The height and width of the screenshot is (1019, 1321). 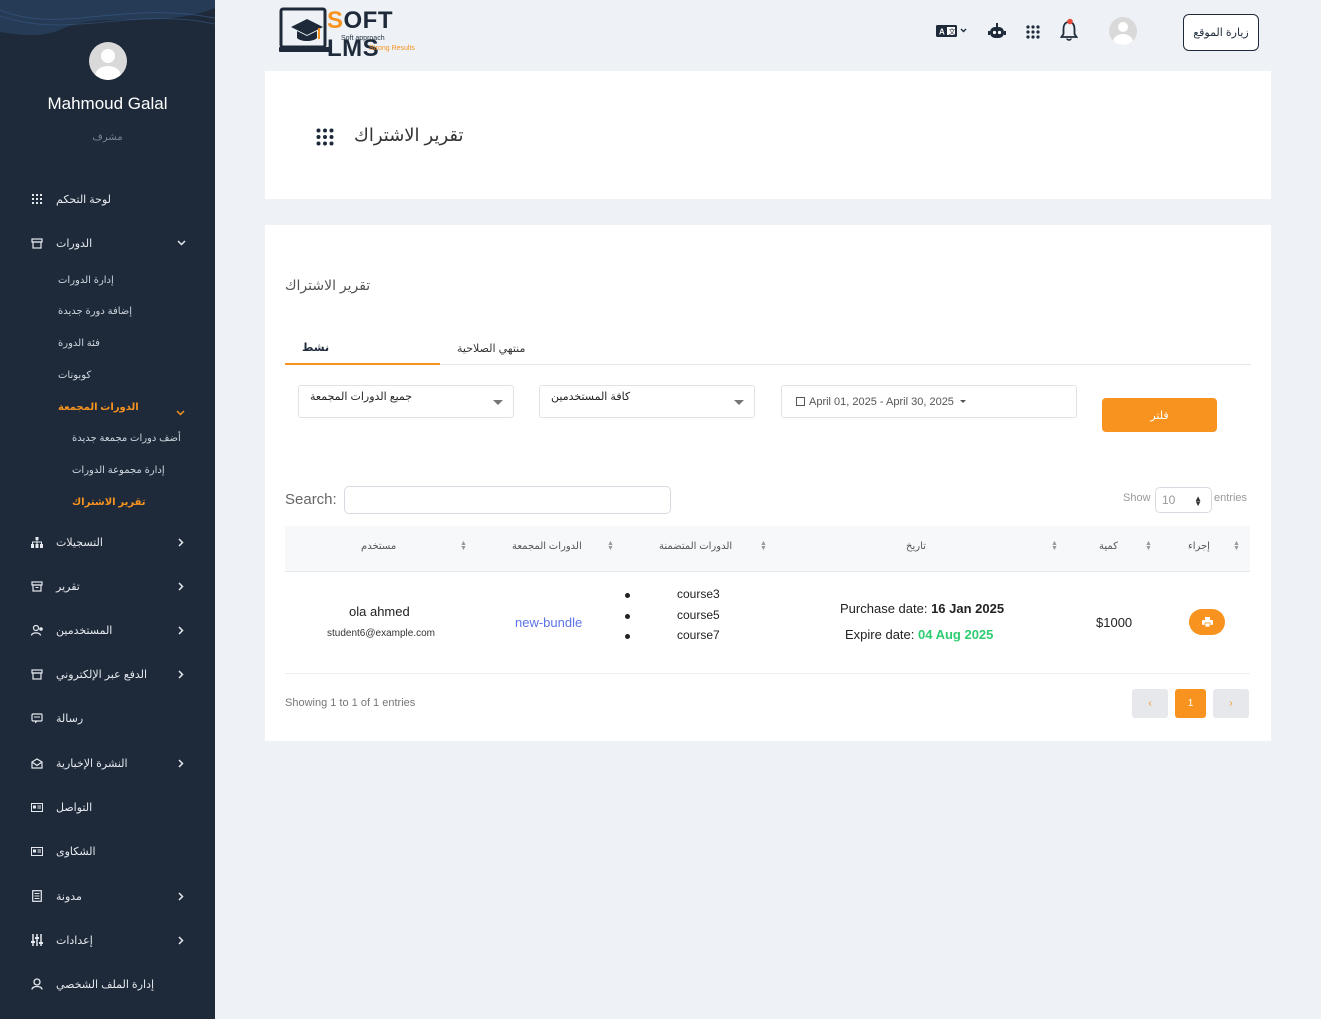 I want to click on column-header-bundle: الدورات المجمعة, so click(x=547, y=546).